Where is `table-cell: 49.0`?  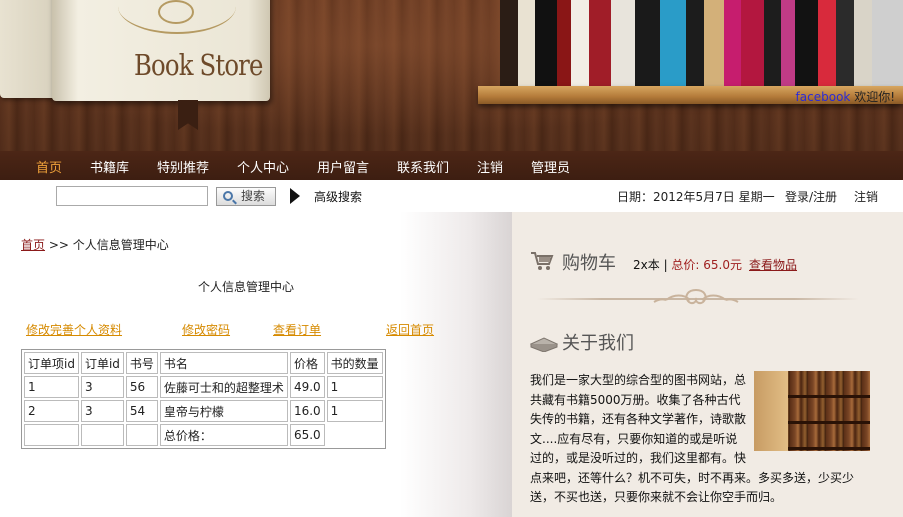 table-cell: 49.0 is located at coordinates (307, 387).